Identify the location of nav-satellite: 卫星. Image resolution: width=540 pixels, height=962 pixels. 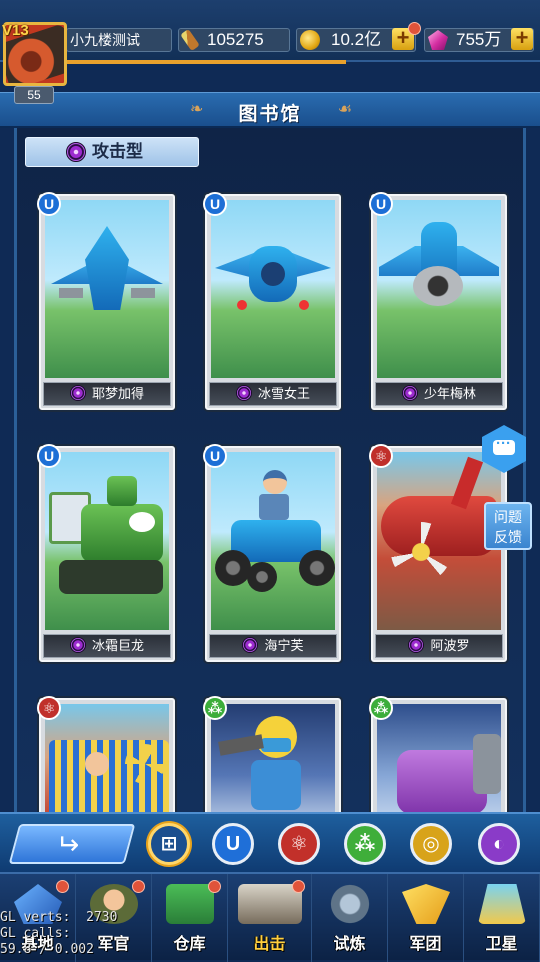
(502, 918).